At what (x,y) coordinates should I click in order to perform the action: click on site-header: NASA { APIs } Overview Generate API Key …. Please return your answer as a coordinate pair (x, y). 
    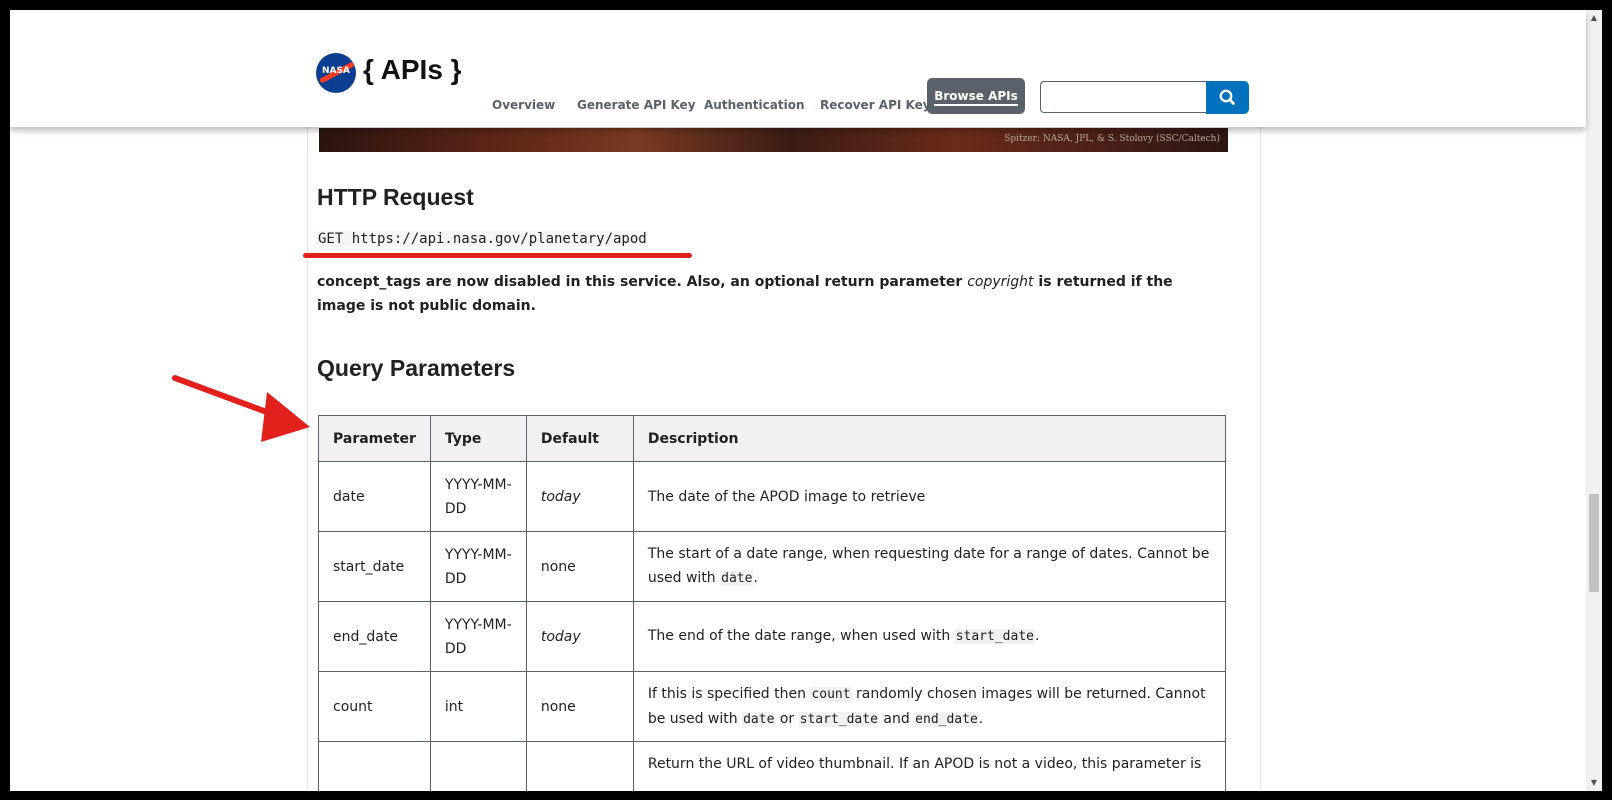
    Looking at the image, I should click on (798, 68).